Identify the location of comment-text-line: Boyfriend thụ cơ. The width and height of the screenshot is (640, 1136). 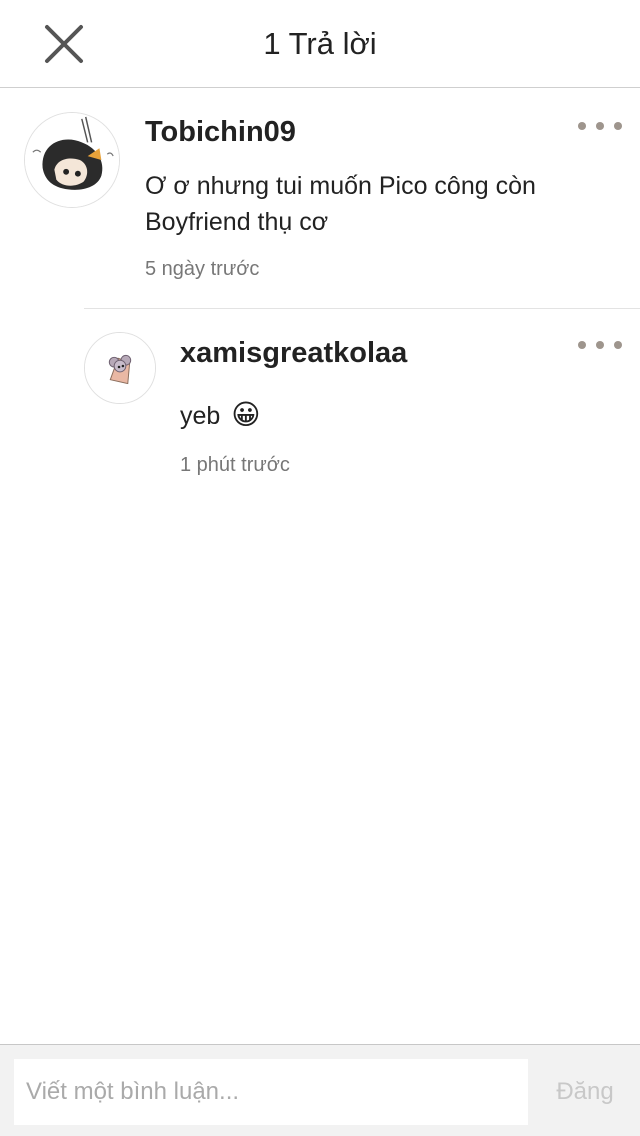
(237, 222).